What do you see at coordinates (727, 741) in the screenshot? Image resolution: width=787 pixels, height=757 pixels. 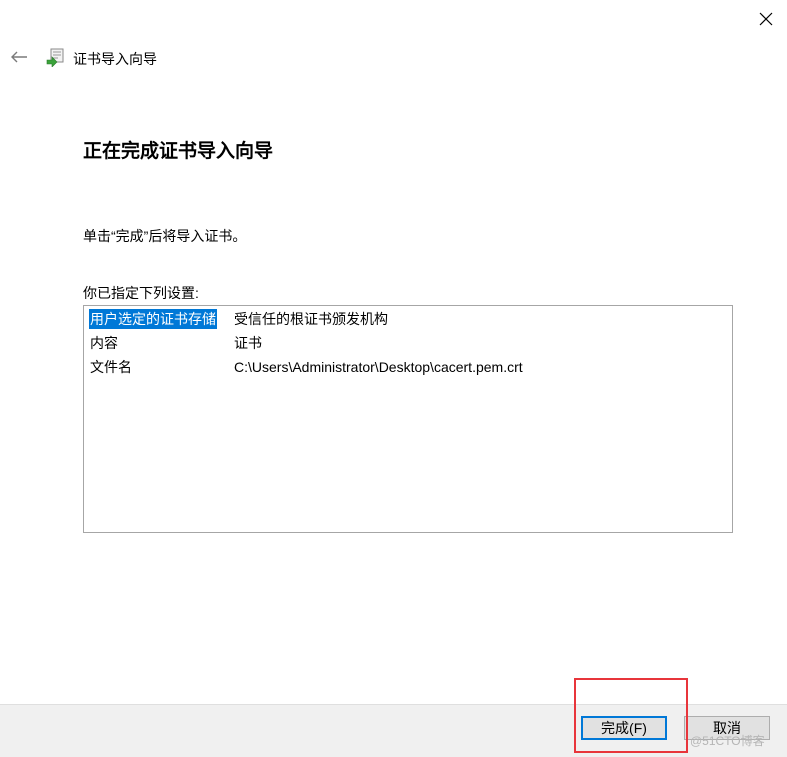 I see `watermark: @51CTO博客` at bounding box center [727, 741].